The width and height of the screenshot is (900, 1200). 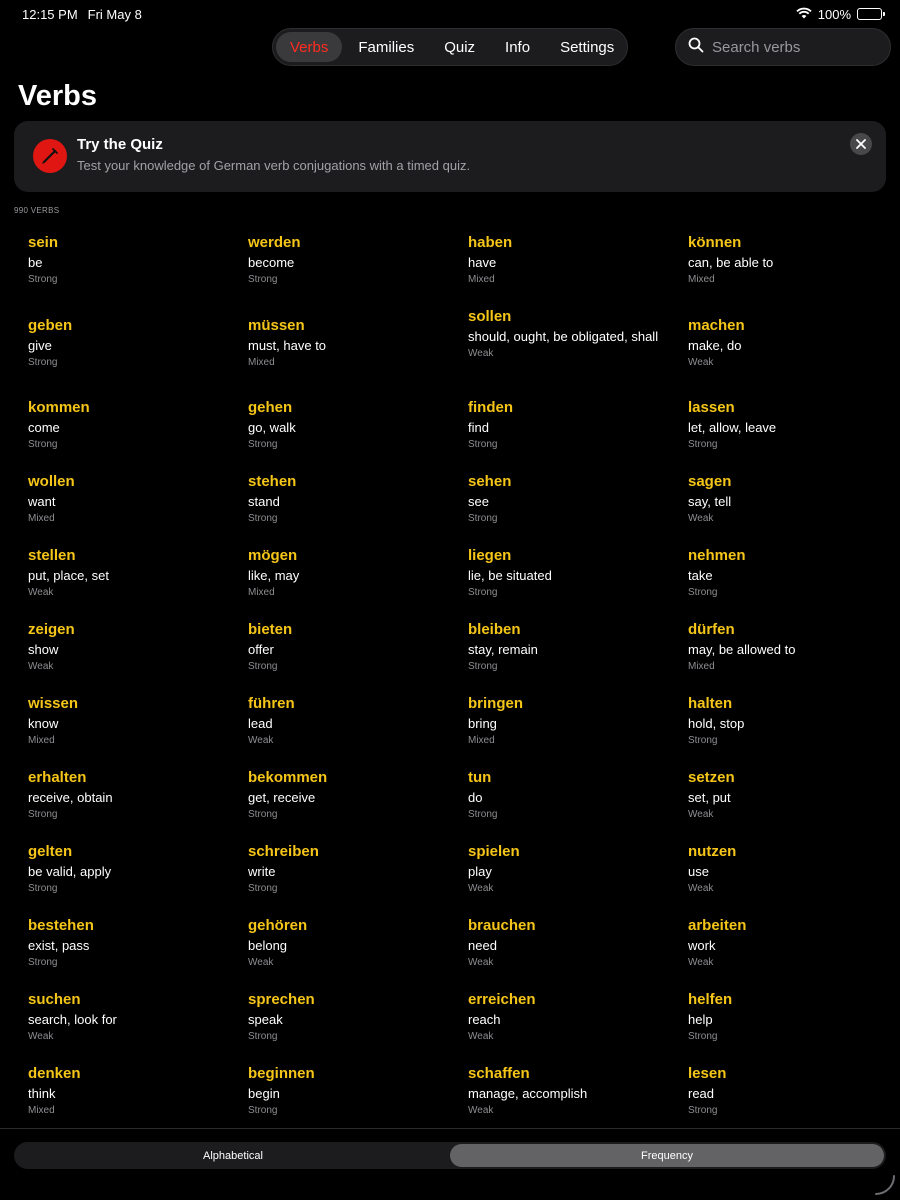 I want to click on verb-name: erreichen, so click(x=502, y=999).